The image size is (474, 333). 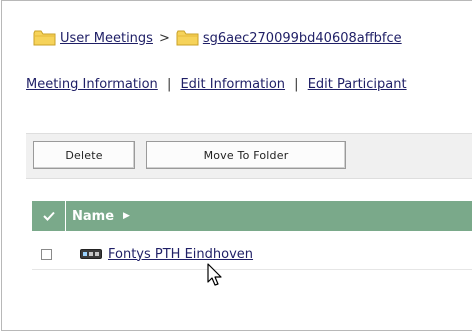 I want to click on toolbar: Delete Move To Folder, so click(x=249, y=156).